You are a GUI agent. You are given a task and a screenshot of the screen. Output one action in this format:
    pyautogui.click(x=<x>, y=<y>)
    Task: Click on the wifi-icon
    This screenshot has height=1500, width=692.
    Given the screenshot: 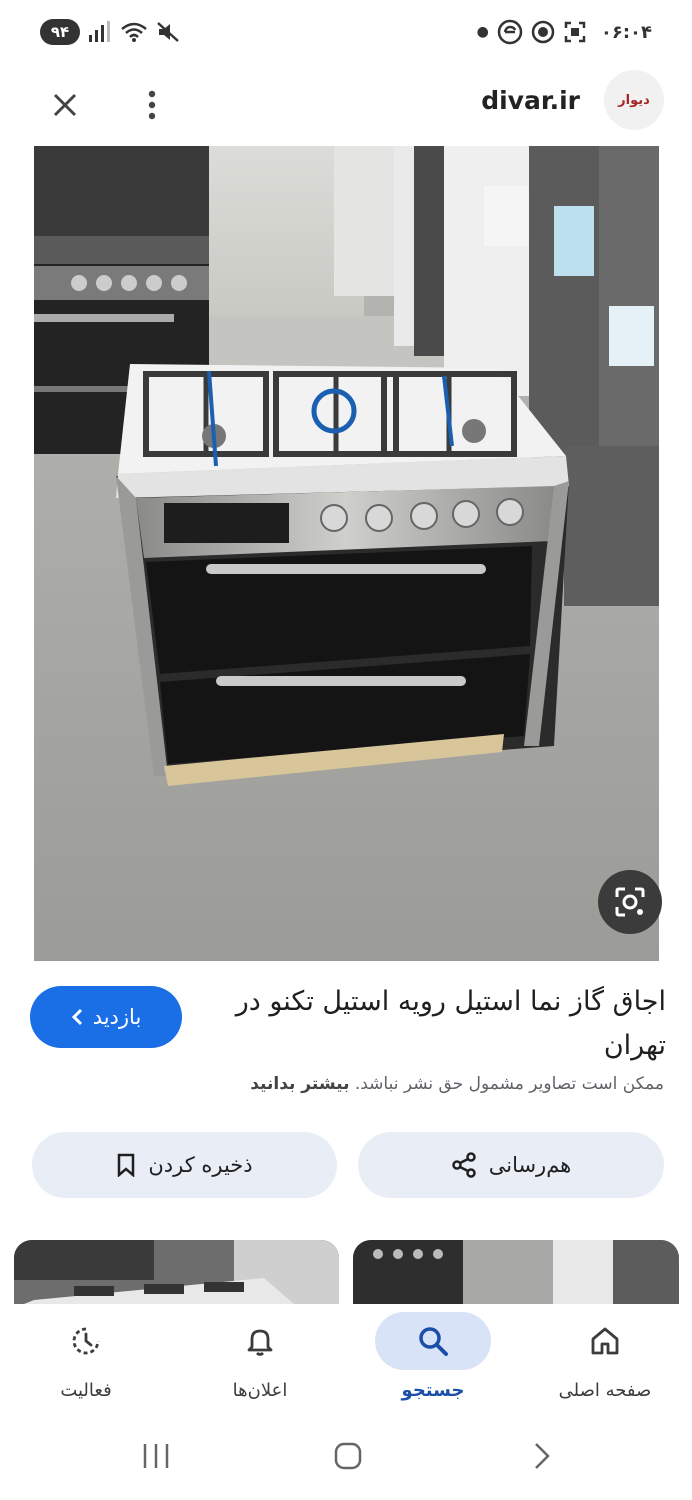 What is the action you would take?
    pyautogui.click(x=134, y=32)
    